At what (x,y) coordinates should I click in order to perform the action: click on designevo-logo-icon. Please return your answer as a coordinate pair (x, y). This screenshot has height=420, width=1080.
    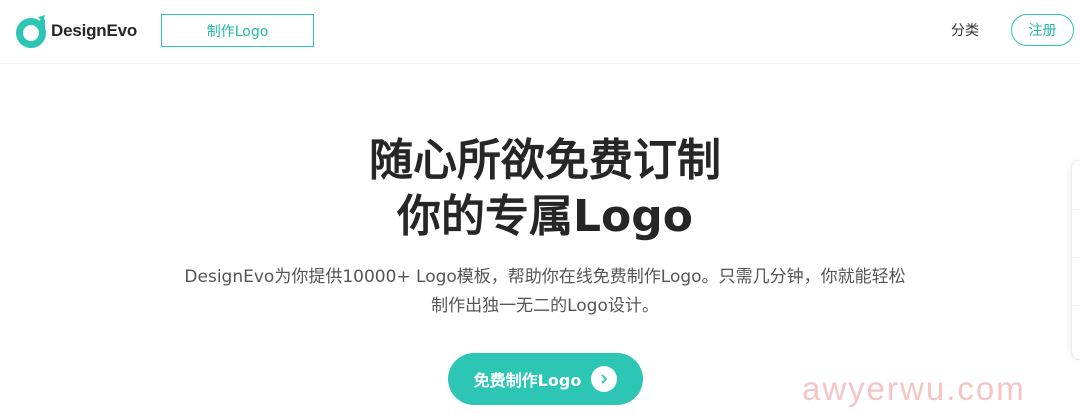
    Looking at the image, I should click on (31, 31).